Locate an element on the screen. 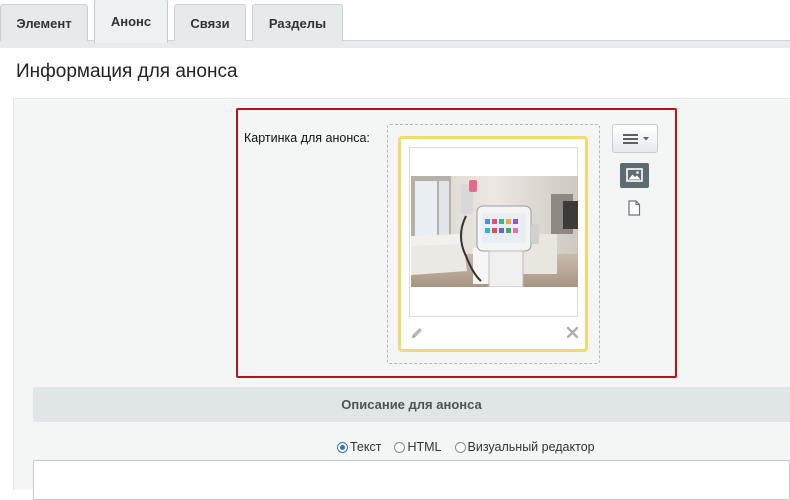 This screenshot has height=500, width=790. image-menu-button is located at coordinates (635, 138).